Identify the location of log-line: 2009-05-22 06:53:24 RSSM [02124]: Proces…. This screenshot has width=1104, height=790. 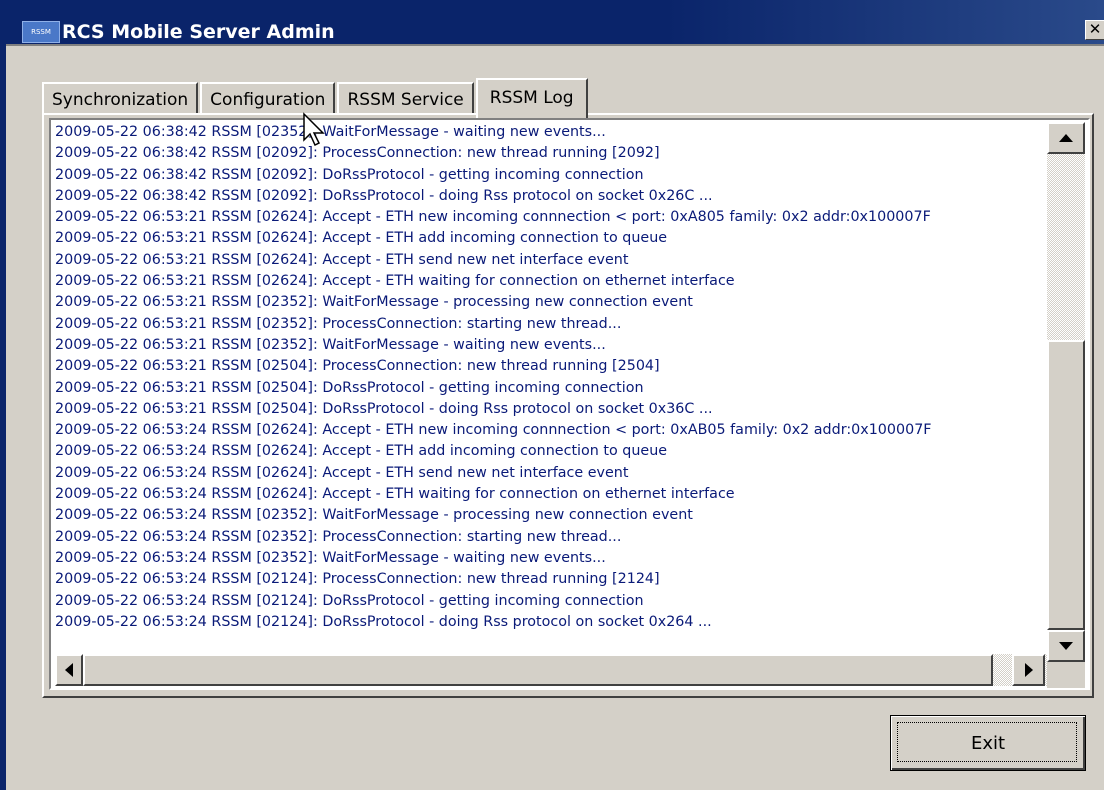
(357, 579).